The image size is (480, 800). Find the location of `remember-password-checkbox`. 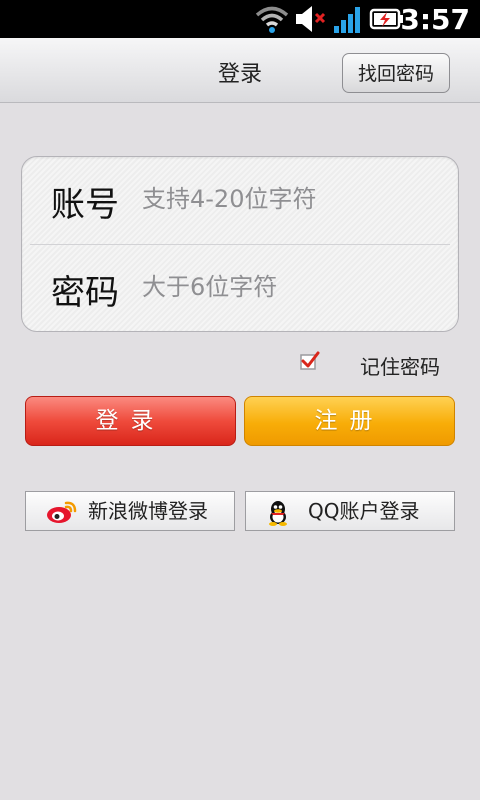

remember-password-checkbox is located at coordinates (310, 361).